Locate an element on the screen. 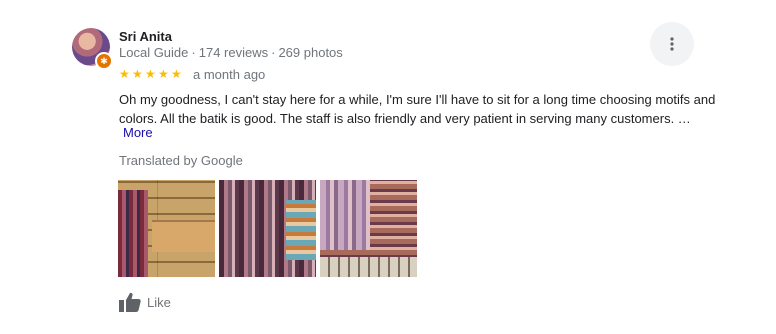  like-button: Like is located at coordinates (145, 302).